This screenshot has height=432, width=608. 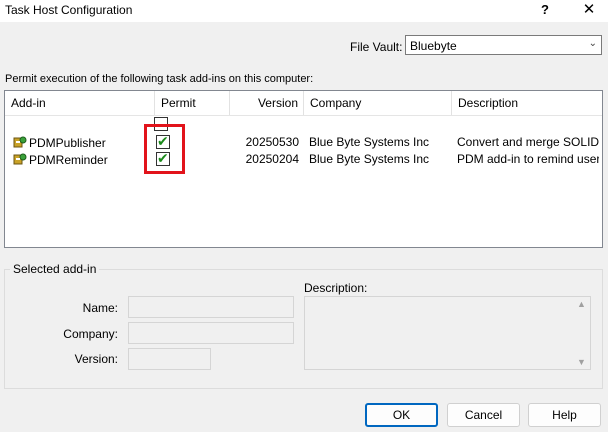 What do you see at coordinates (192, 103) in the screenshot?
I see `column-header-permit: Permit` at bounding box center [192, 103].